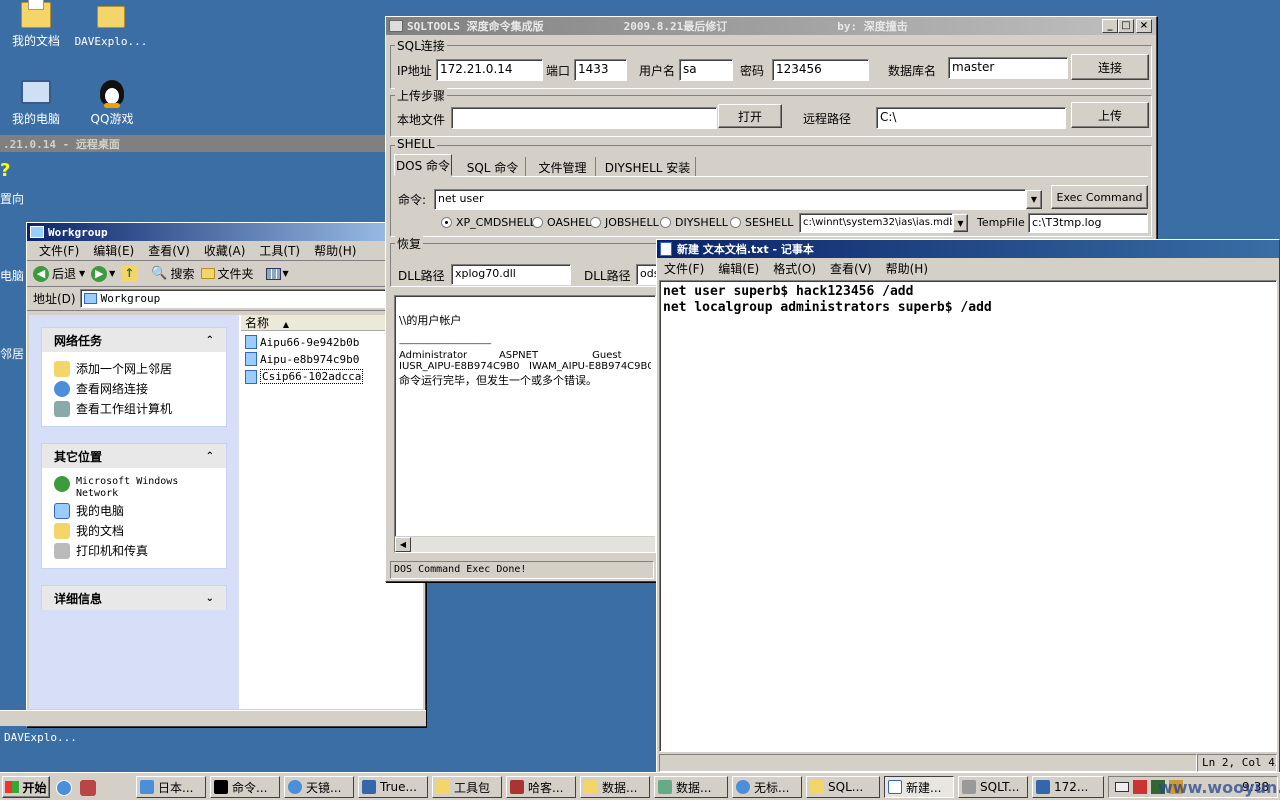  Describe the element at coordinates (525, 544) in the screenshot. I see `output-hscrollbar: ◀` at that location.